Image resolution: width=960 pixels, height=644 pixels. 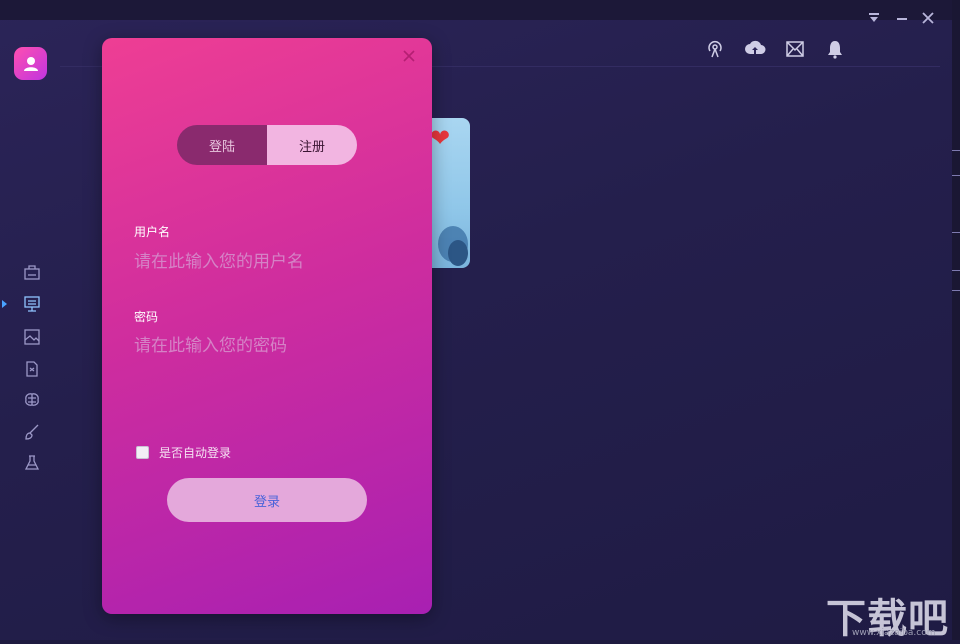 I want to click on login-button: 登录, so click(x=267, y=500).